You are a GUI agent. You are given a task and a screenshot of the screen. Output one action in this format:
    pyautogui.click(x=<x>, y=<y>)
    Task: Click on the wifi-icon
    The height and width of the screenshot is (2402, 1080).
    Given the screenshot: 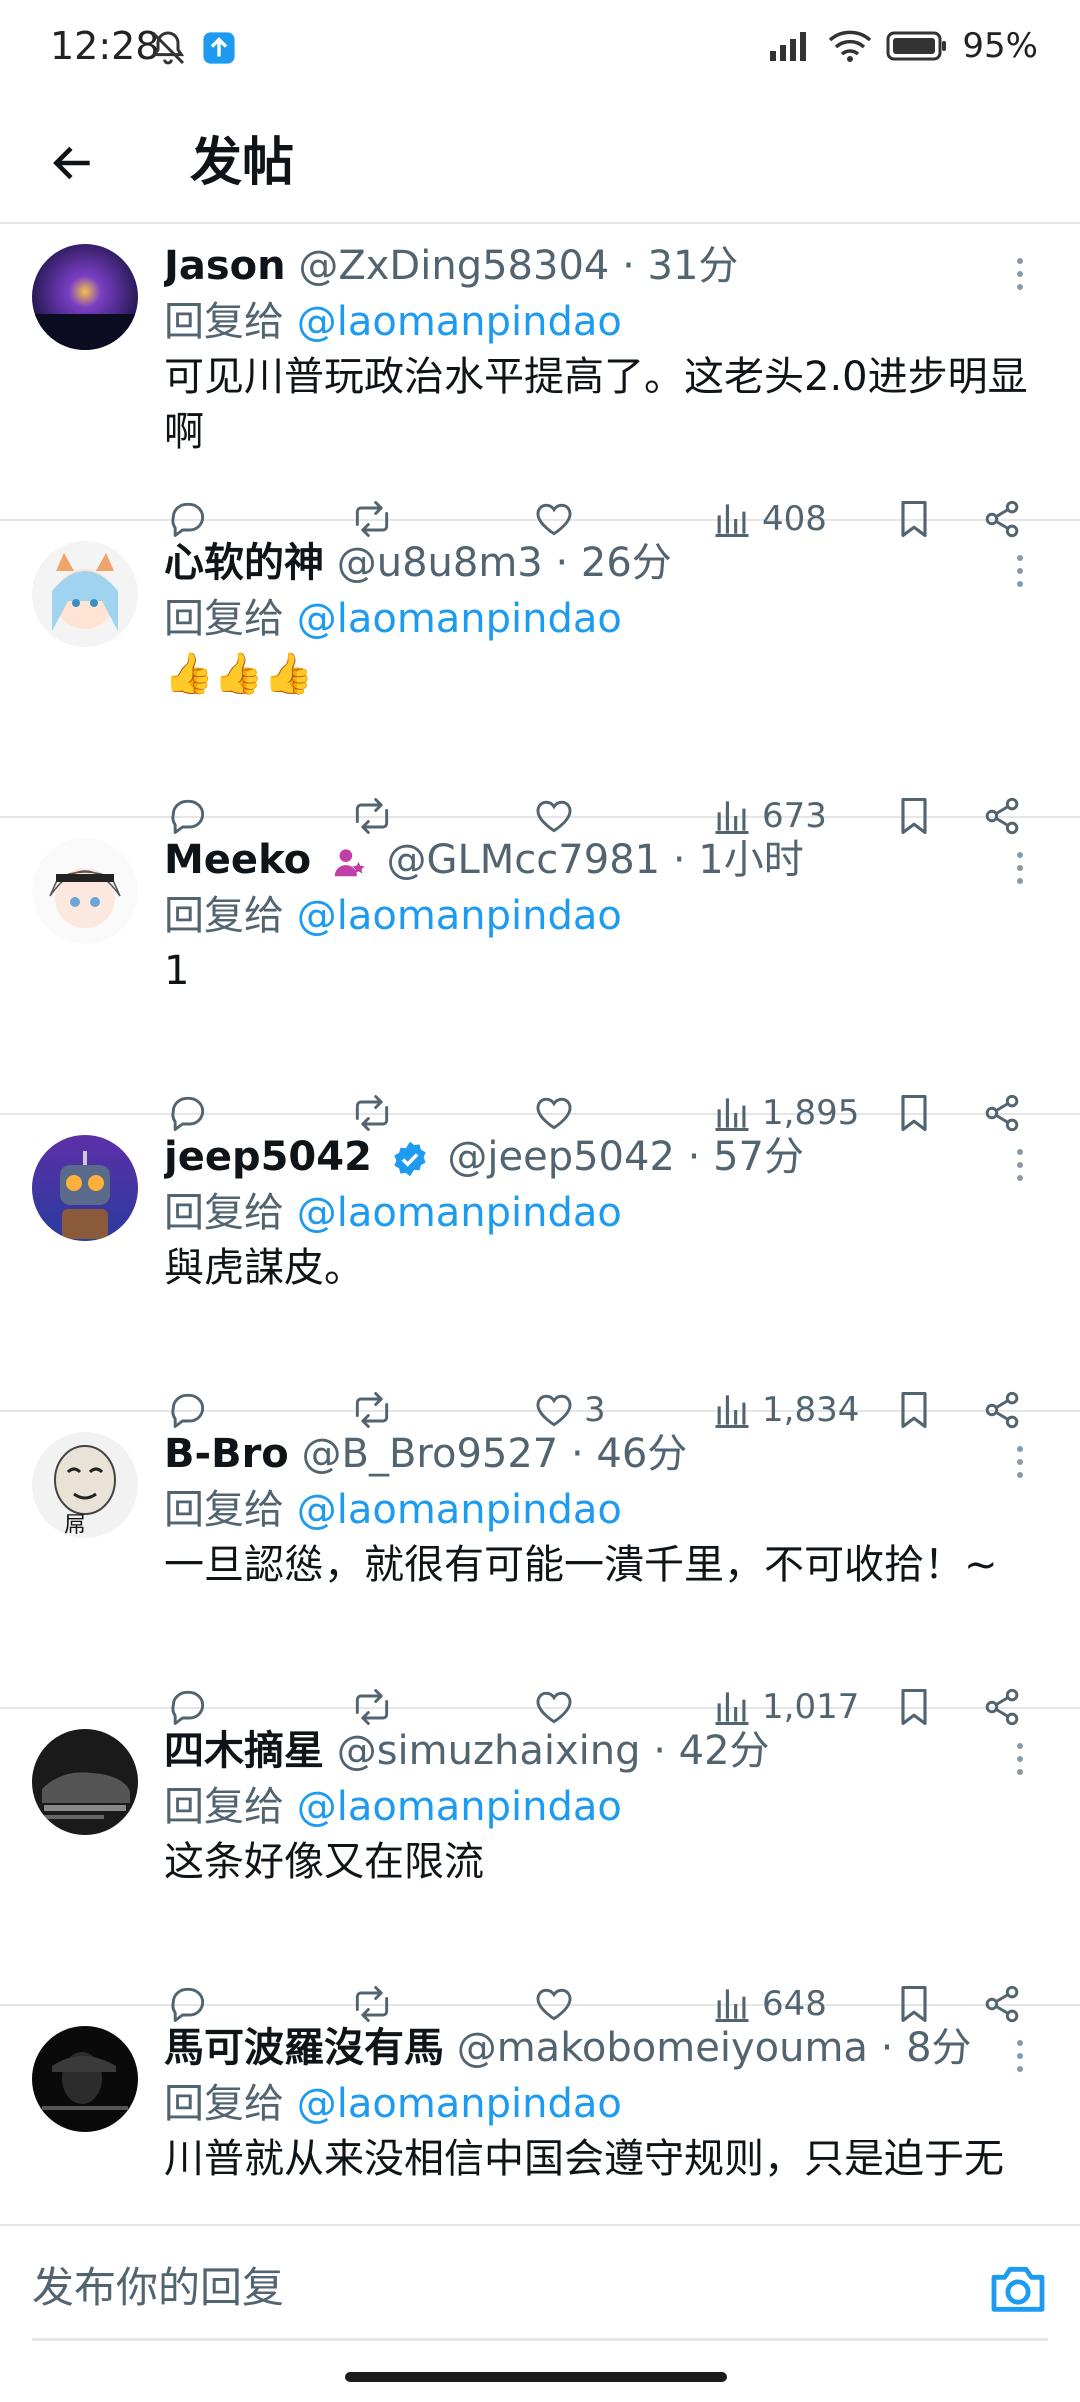 What is the action you would take?
    pyautogui.click(x=850, y=46)
    